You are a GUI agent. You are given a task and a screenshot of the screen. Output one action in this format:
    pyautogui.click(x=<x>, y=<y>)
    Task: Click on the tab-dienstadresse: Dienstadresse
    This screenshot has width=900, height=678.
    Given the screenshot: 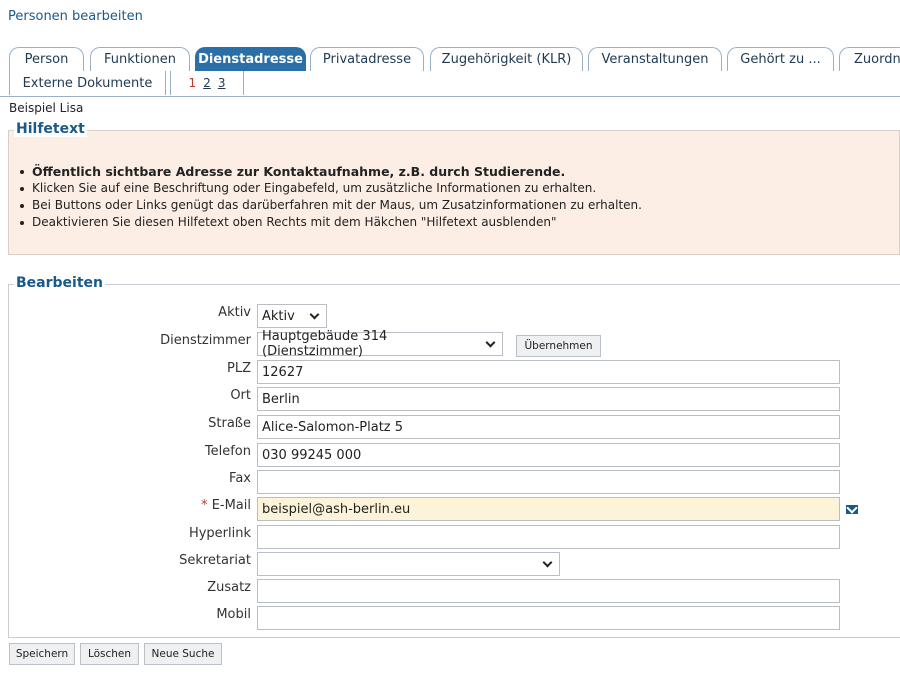 What is the action you would take?
    pyautogui.click(x=250, y=59)
    